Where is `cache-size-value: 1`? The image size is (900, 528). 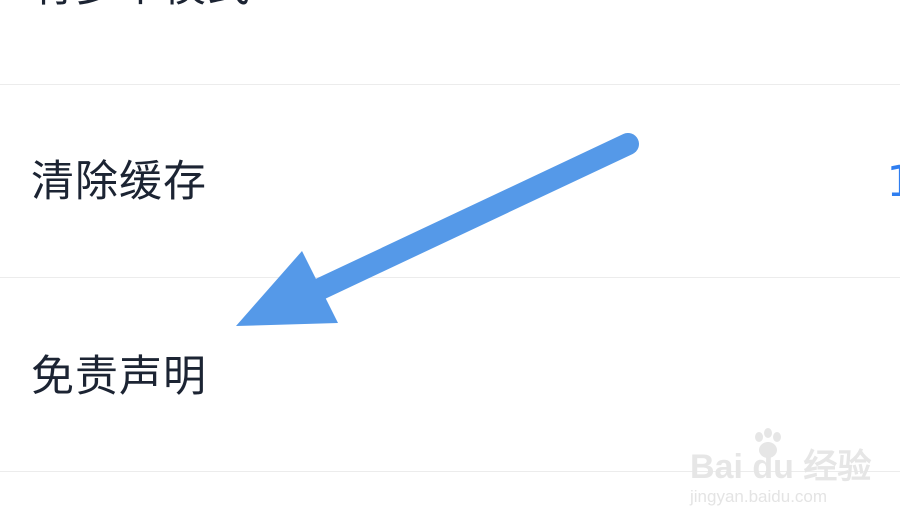
cache-size-value: 1 is located at coordinates (893, 182).